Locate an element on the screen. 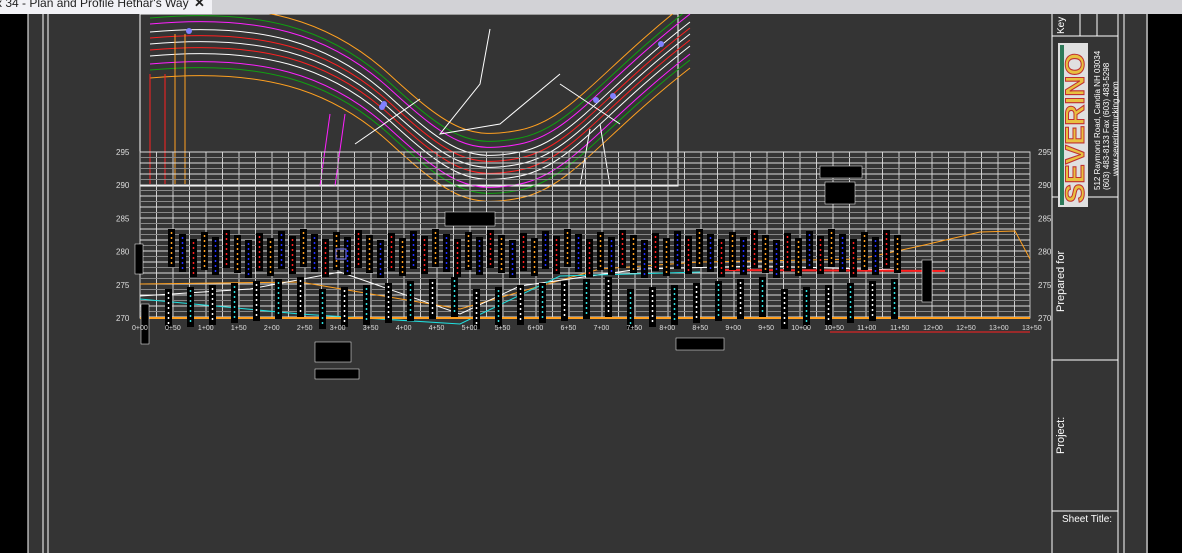 This screenshot has height=553, width=1182. elevation-label-left: 290 is located at coordinates (123, 185).